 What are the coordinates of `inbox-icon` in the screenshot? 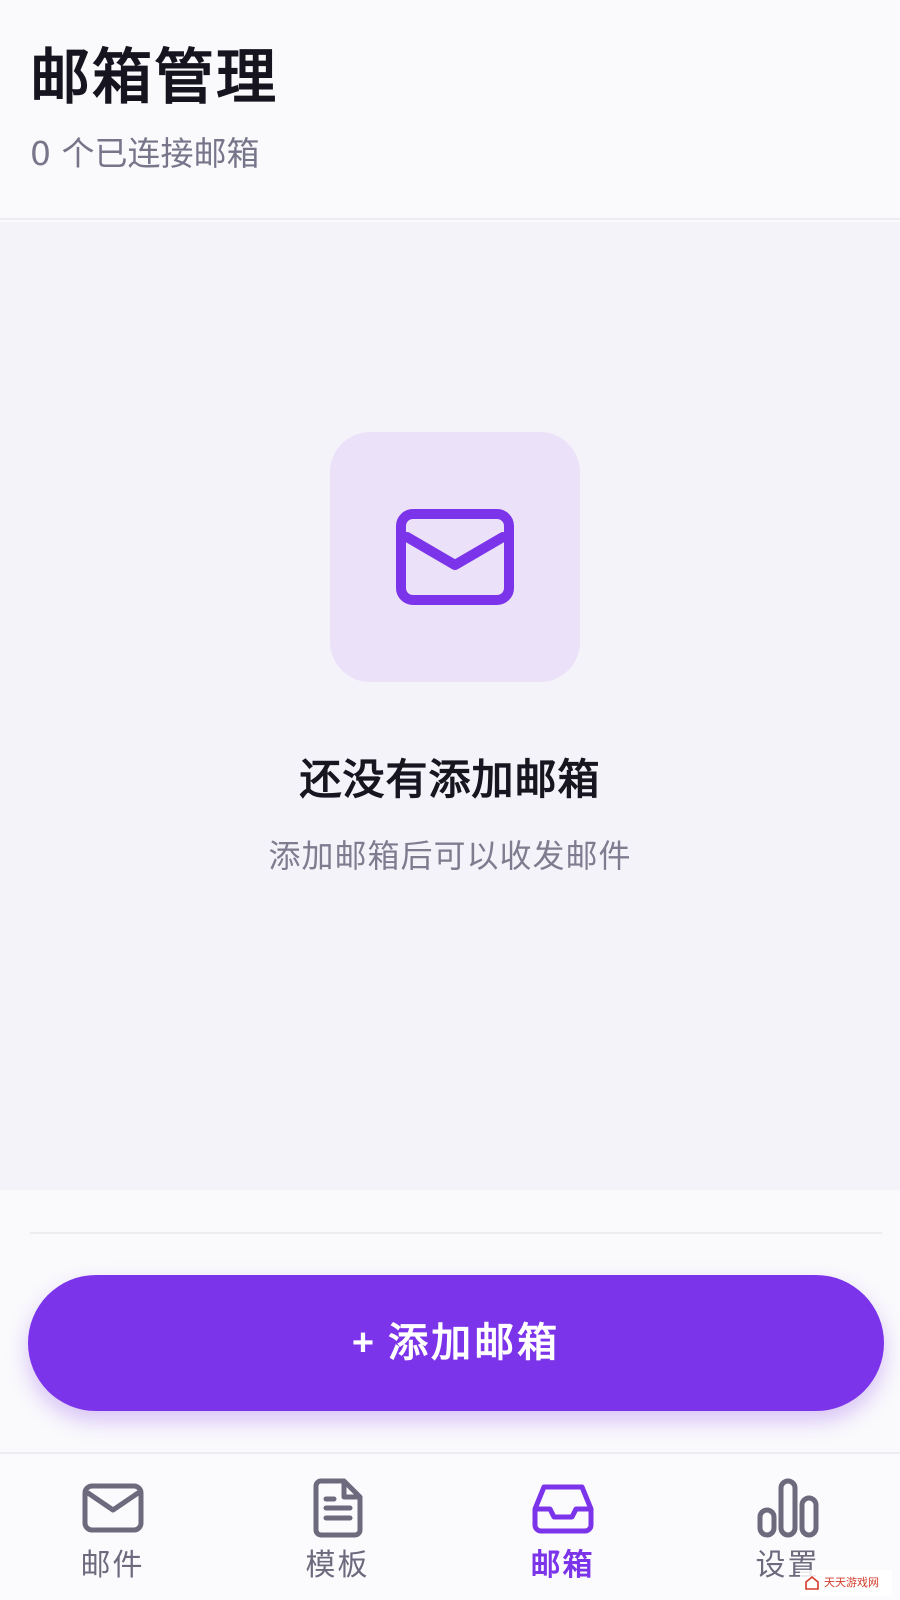 It's located at (563, 1508).